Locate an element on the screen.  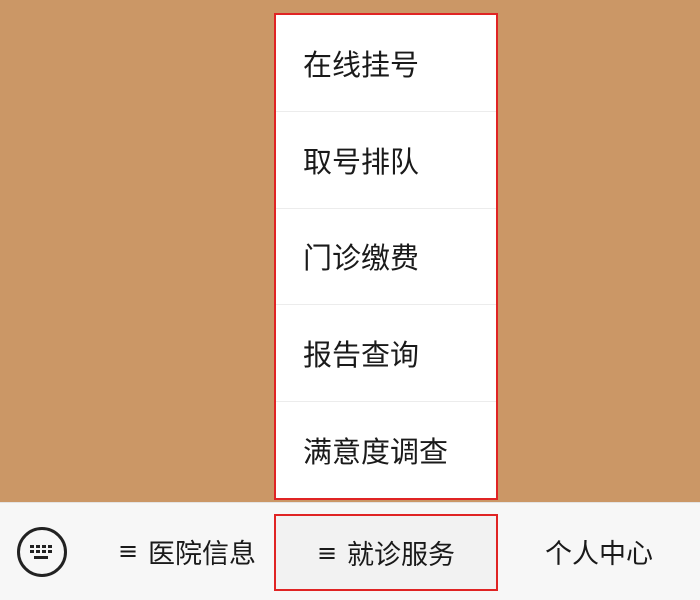
submenu-item-outpatient-payment: 门诊缴费 is located at coordinates (386, 257).